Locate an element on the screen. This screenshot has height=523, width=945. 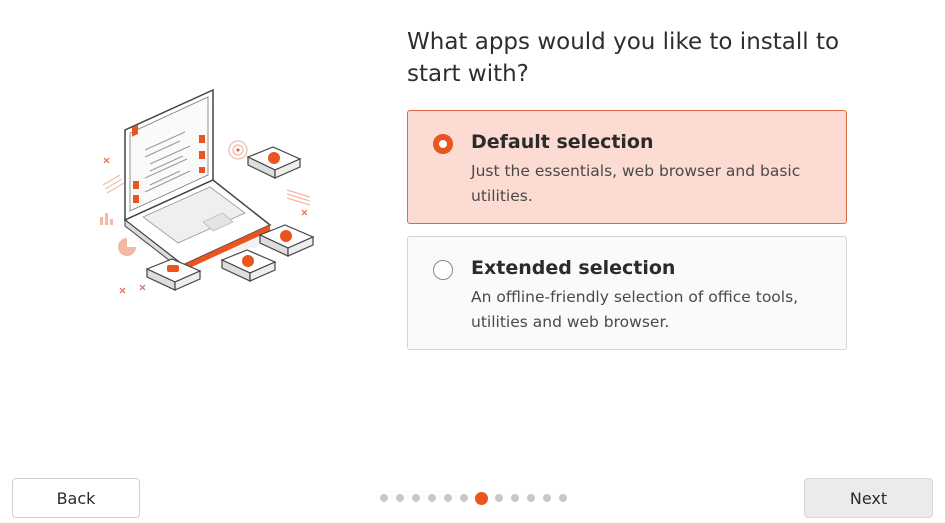
step-progress-indicator is located at coordinates (473, 498).